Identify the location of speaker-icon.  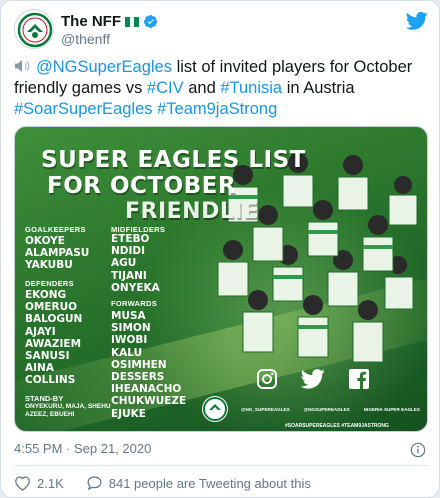
(22, 66).